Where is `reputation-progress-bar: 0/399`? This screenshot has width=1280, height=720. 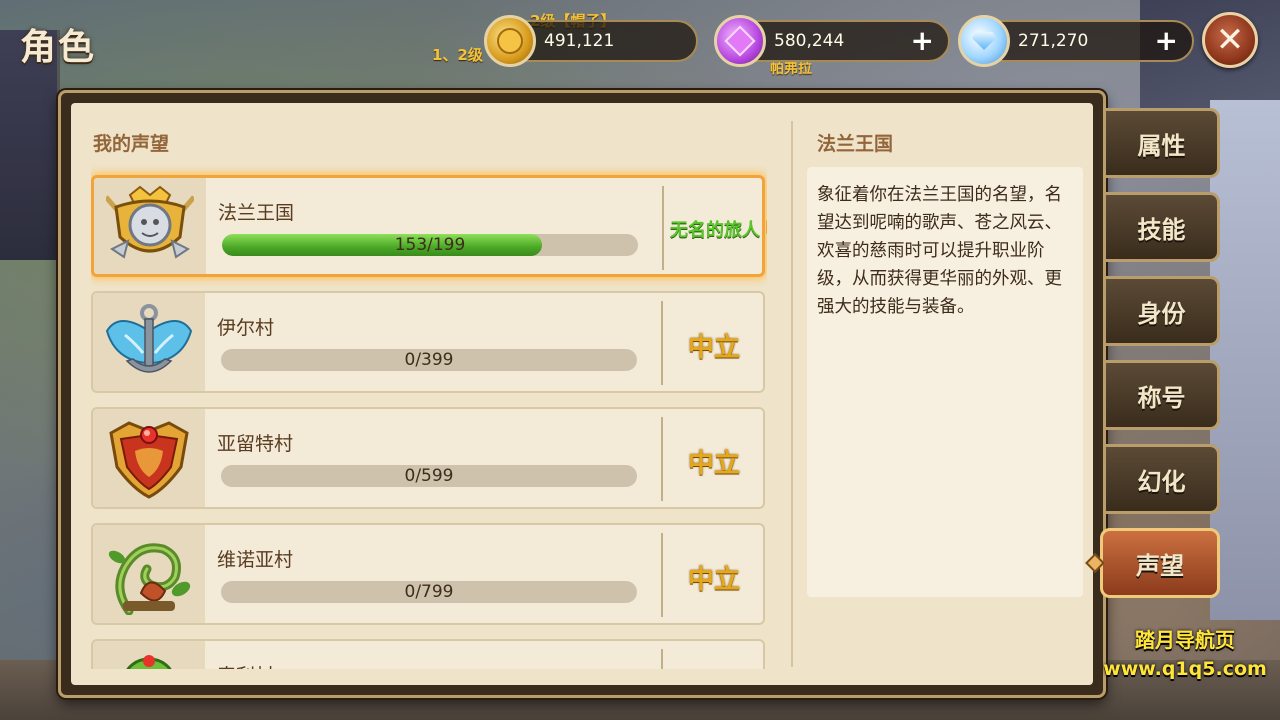 reputation-progress-bar: 0/399 is located at coordinates (429, 360).